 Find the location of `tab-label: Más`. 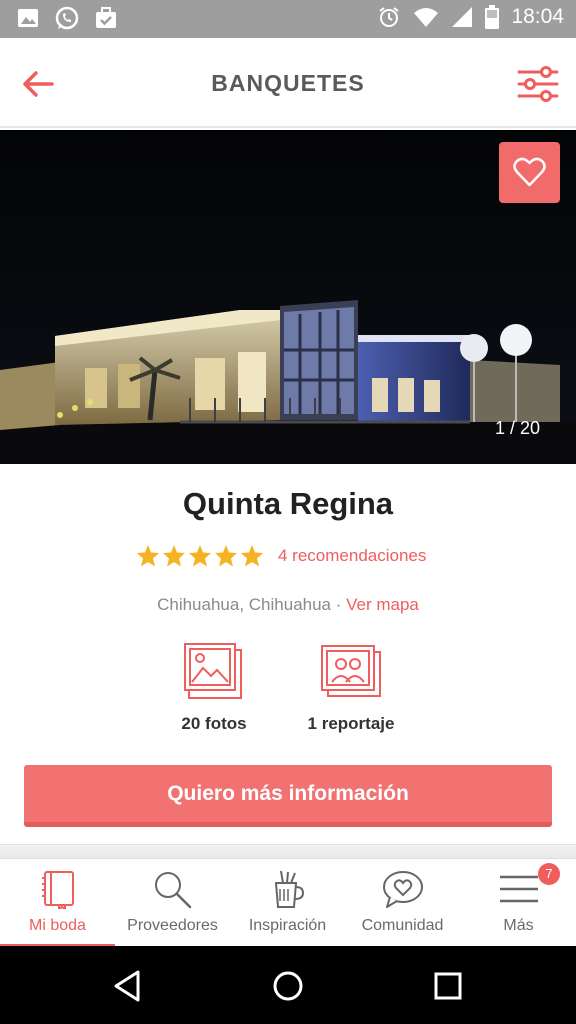

tab-label: Más is located at coordinates (518, 925).